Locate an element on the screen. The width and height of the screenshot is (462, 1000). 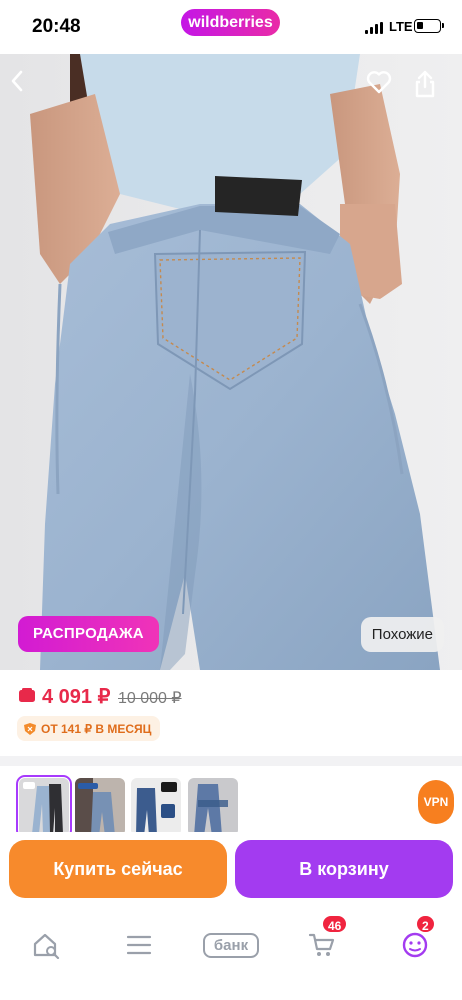
tab-catalog is located at coordinates (139, 945).